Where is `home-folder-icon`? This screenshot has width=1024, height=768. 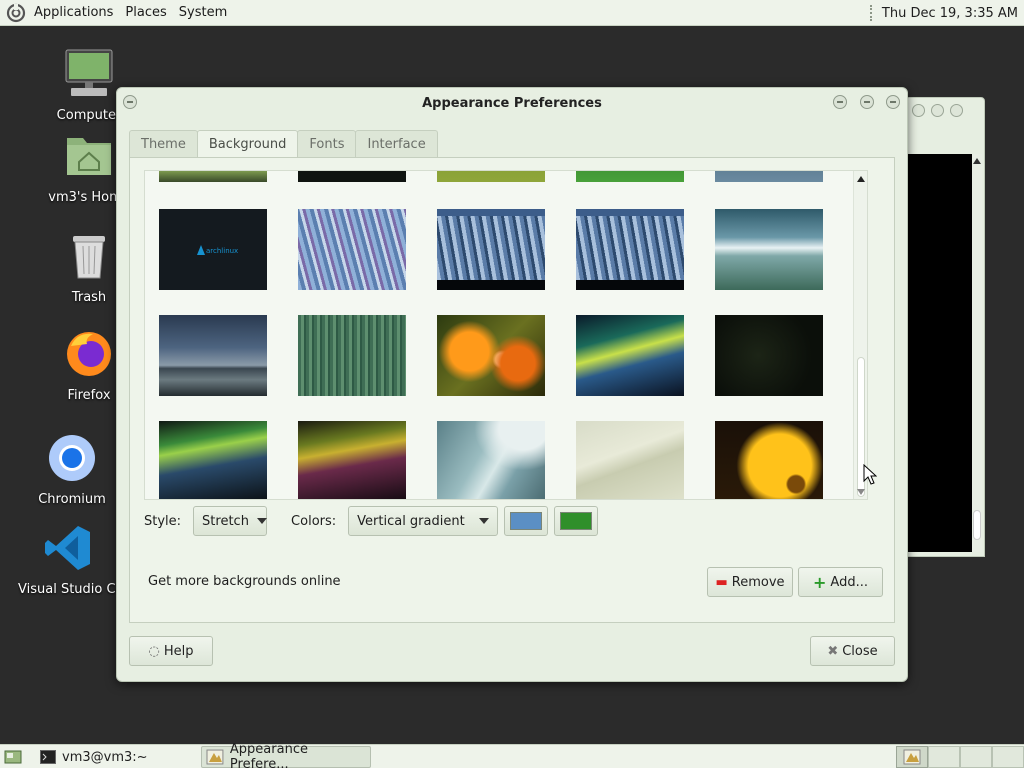 home-folder-icon is located at coordinates (89, 156).